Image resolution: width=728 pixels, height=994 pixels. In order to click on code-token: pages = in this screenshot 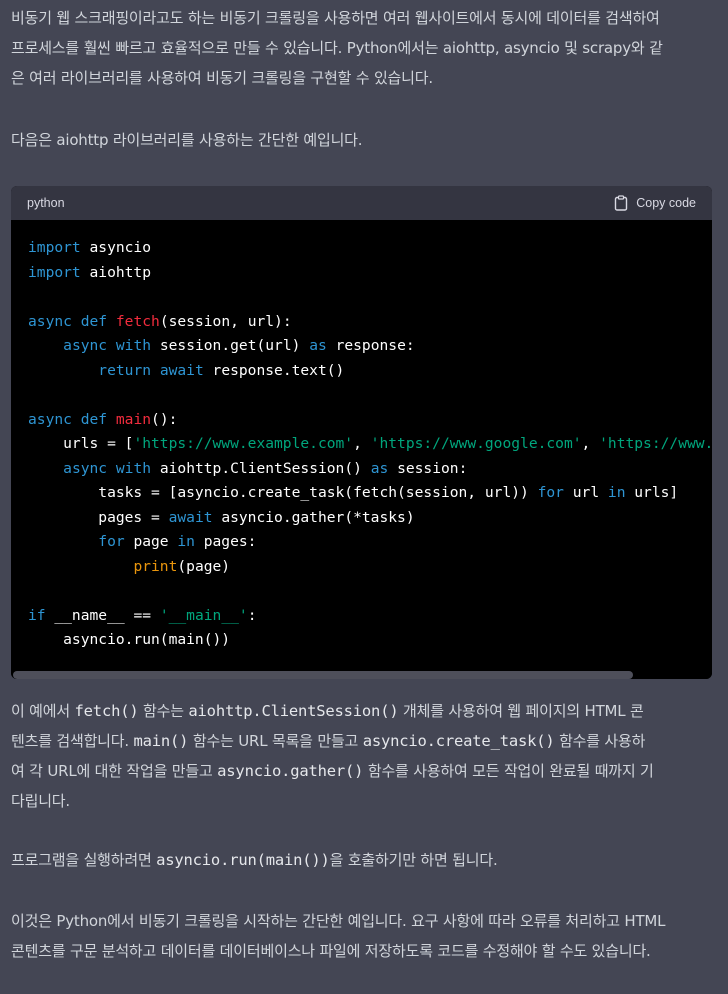, I will do `click(98, 517)`.